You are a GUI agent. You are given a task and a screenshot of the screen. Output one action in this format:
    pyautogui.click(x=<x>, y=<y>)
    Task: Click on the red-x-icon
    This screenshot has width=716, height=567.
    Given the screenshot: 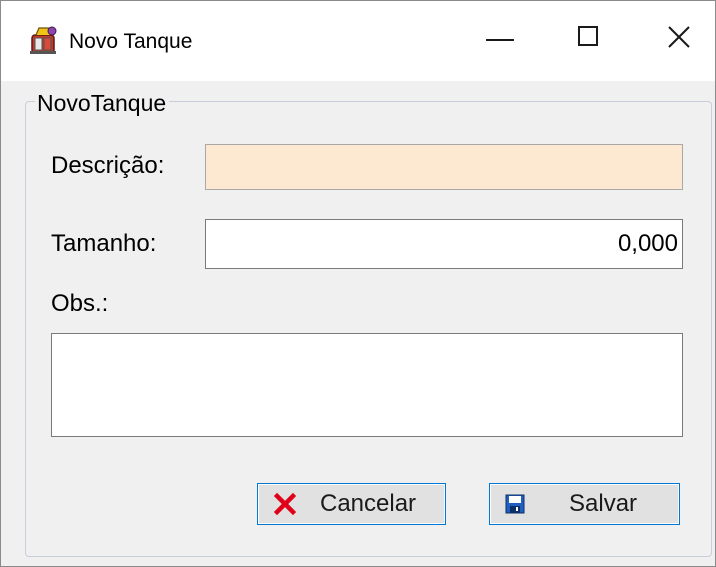 What is the action you would take?
    pyautogui.click(x=285, y=504)
    